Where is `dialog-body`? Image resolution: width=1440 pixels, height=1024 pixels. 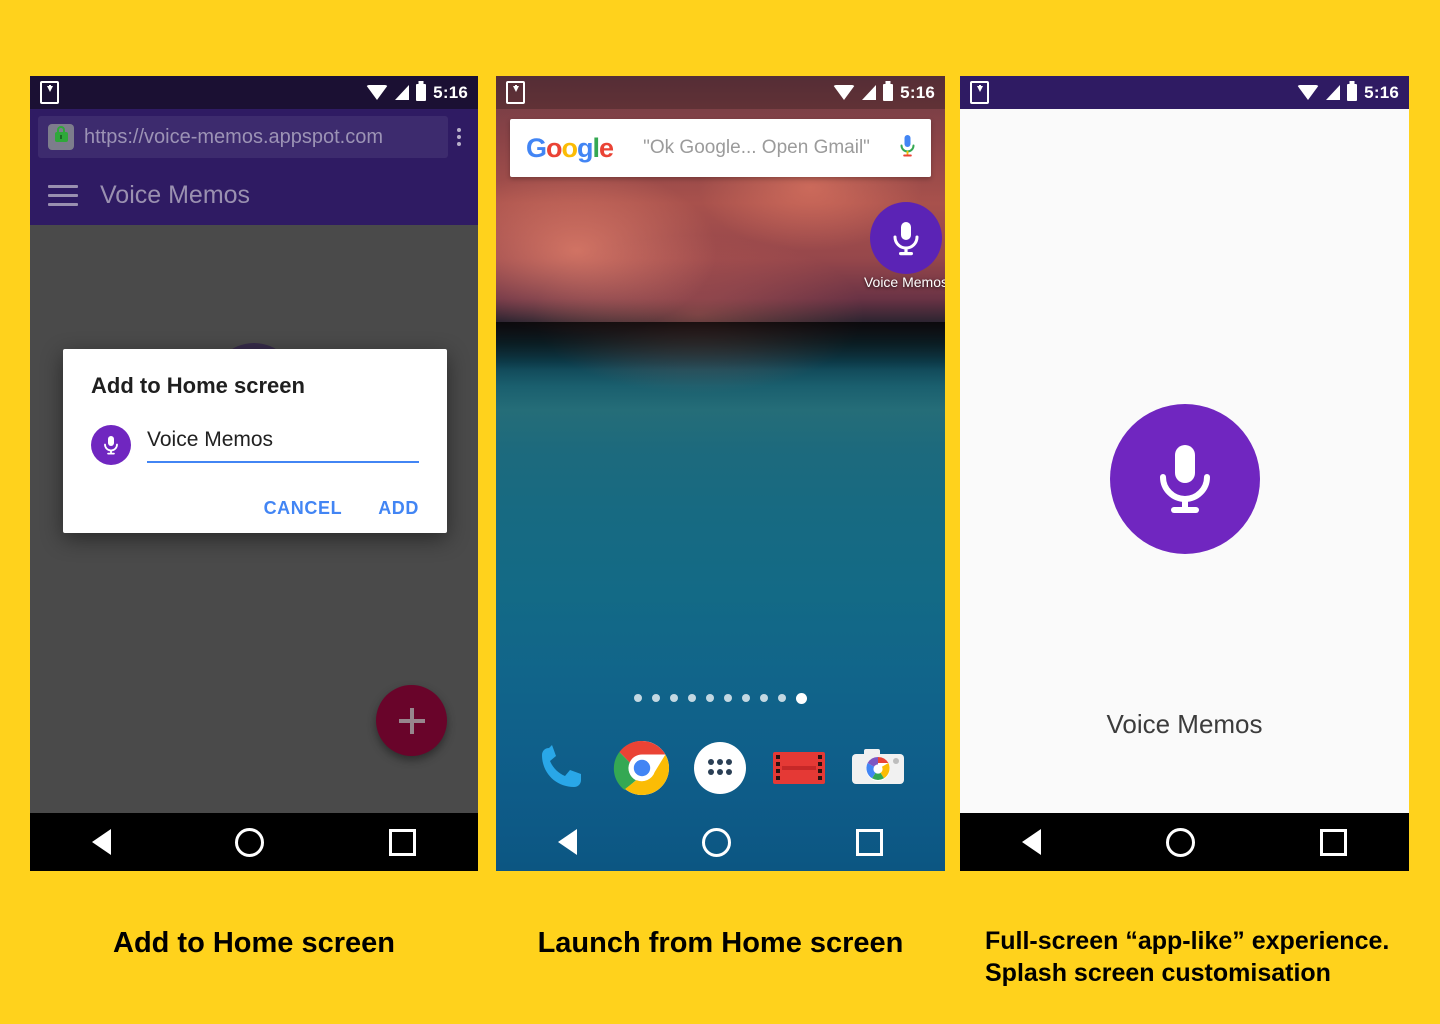 dialog-body is located at coordinates (255, 445).